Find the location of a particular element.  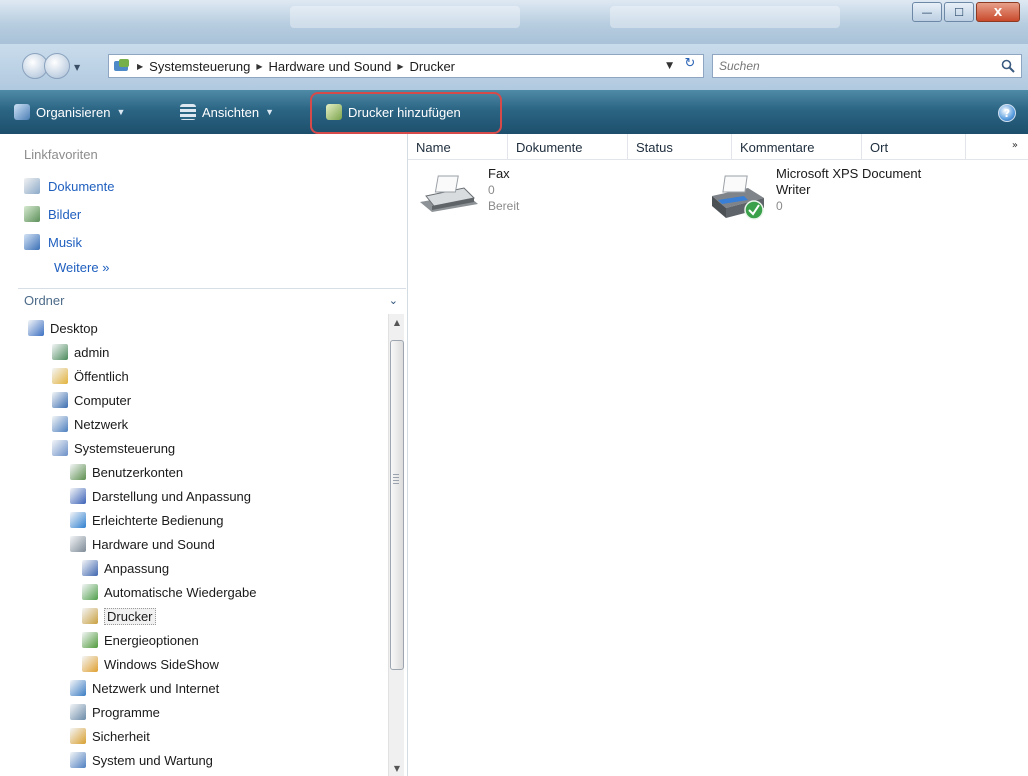

appearance-icon is located at coordinates (78, 496).